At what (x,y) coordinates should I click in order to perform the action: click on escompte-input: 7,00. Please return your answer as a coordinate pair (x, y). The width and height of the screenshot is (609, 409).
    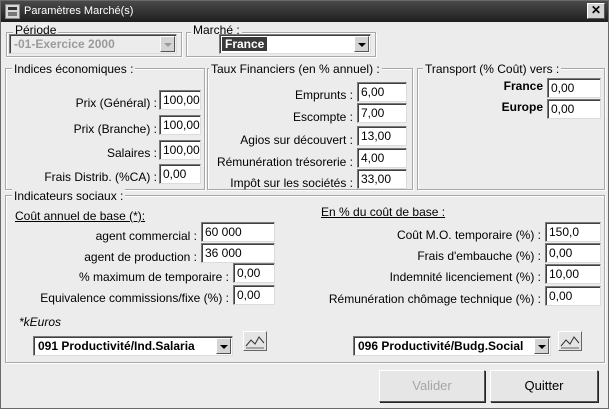
    Looking at the image, I should click on (382, 113).